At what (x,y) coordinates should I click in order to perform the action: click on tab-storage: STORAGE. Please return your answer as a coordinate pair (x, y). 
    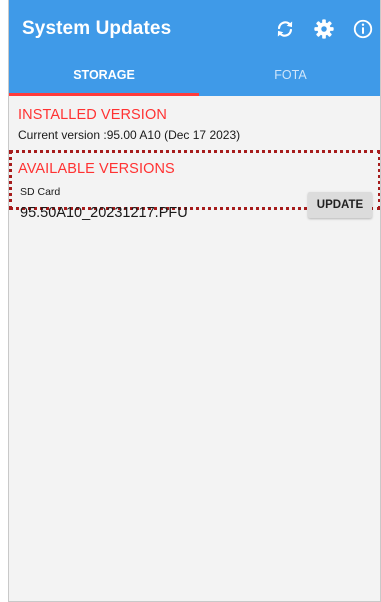
    Looking at the image, I should click on (104, 79).